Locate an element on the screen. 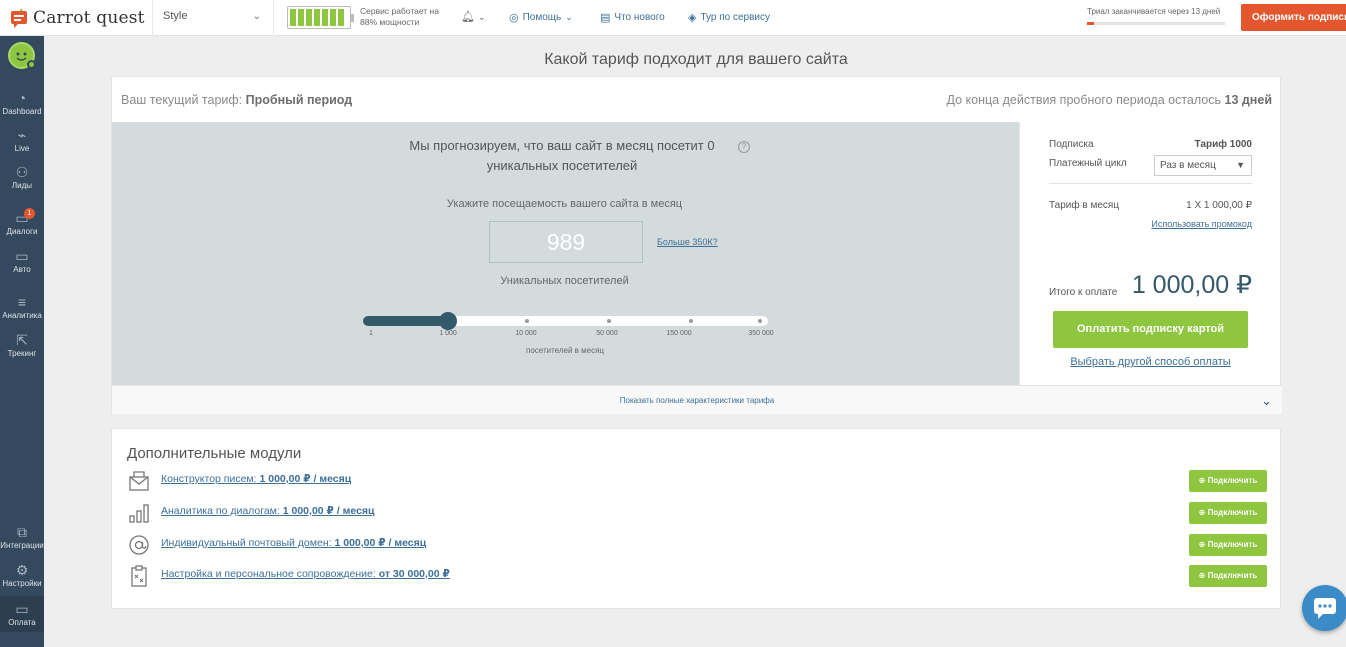  pay-by-card-button: Оплатить подписку картой is located at coordinates (1150, 329).